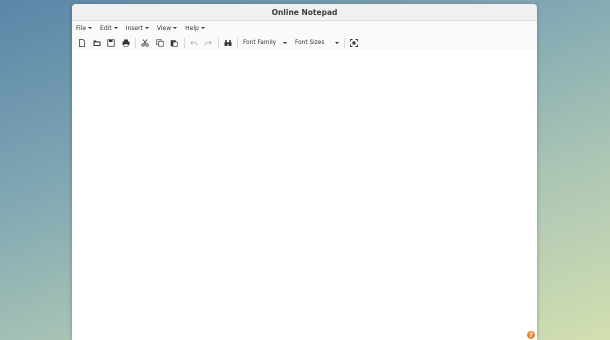 This screenshot has height=340, width=610. I want to click on font-family-select: Font Family, so click(265, 42).